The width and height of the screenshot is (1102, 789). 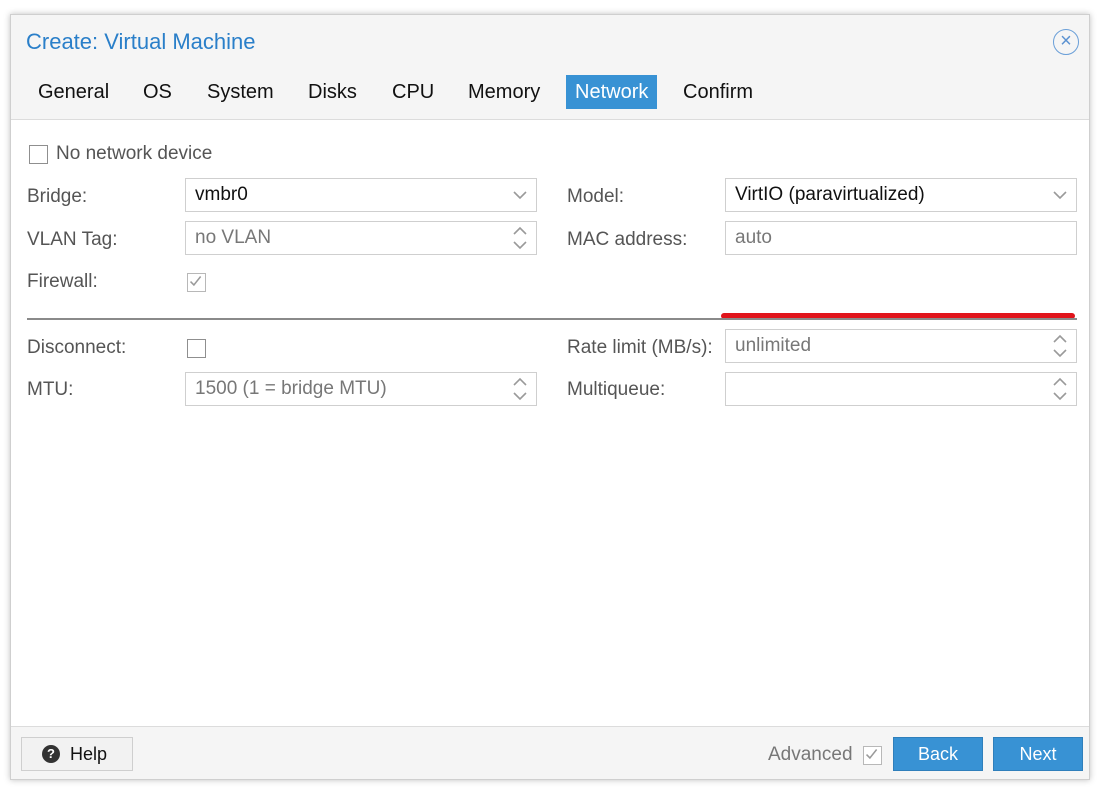 What do you see at coordinates (38, 154) in the screenshot?
I see `no-network-device-checkbox` at bounding box center [38, 154].